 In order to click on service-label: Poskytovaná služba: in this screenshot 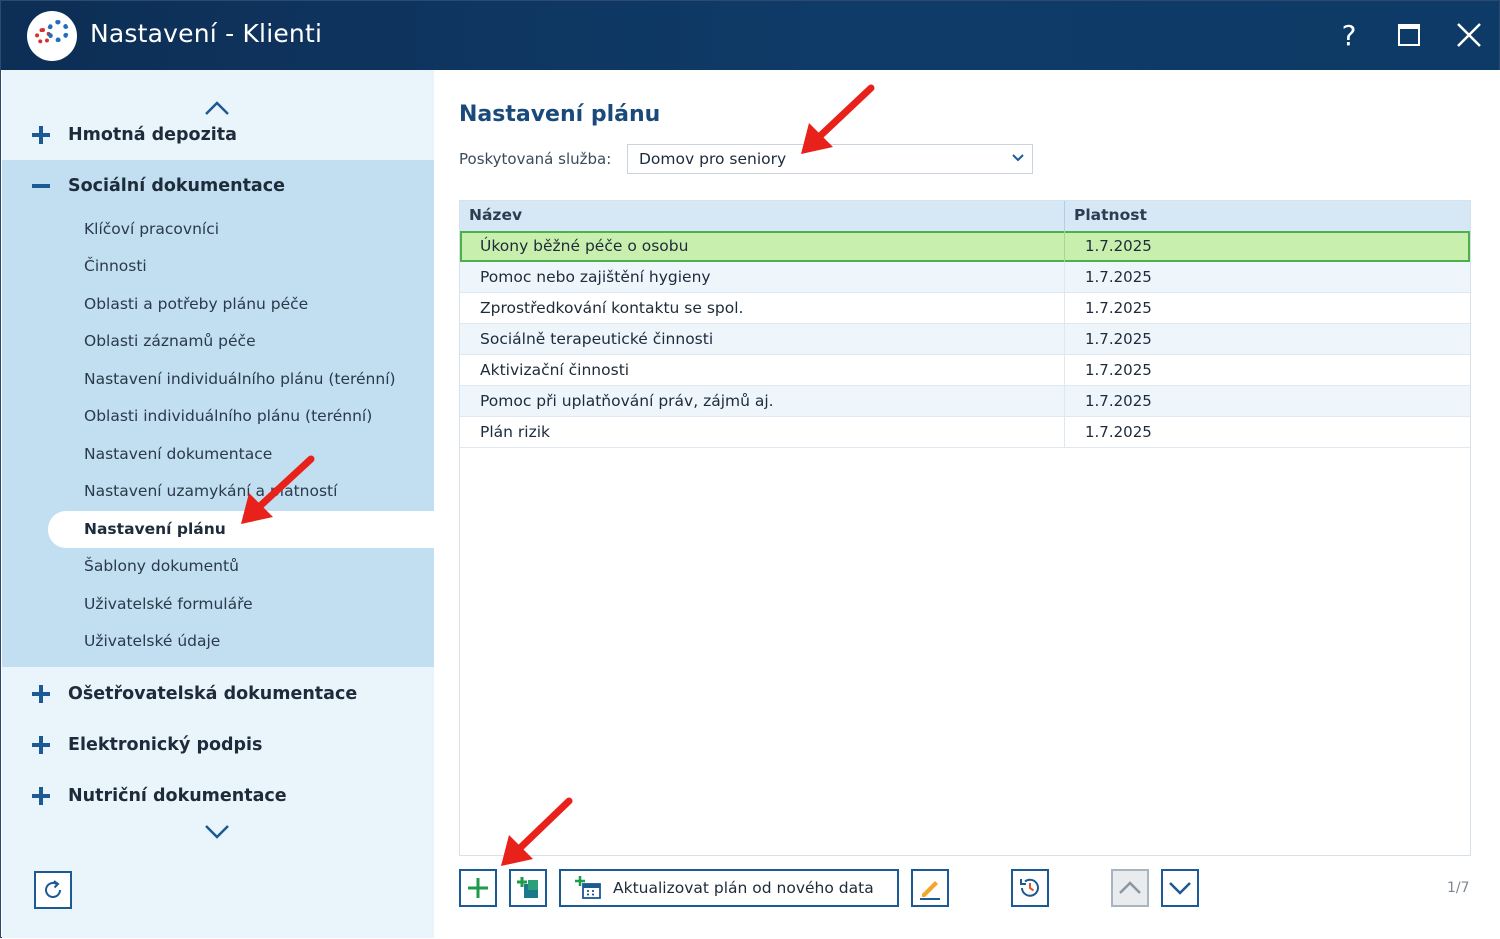, I will do `click(535, 159)`.